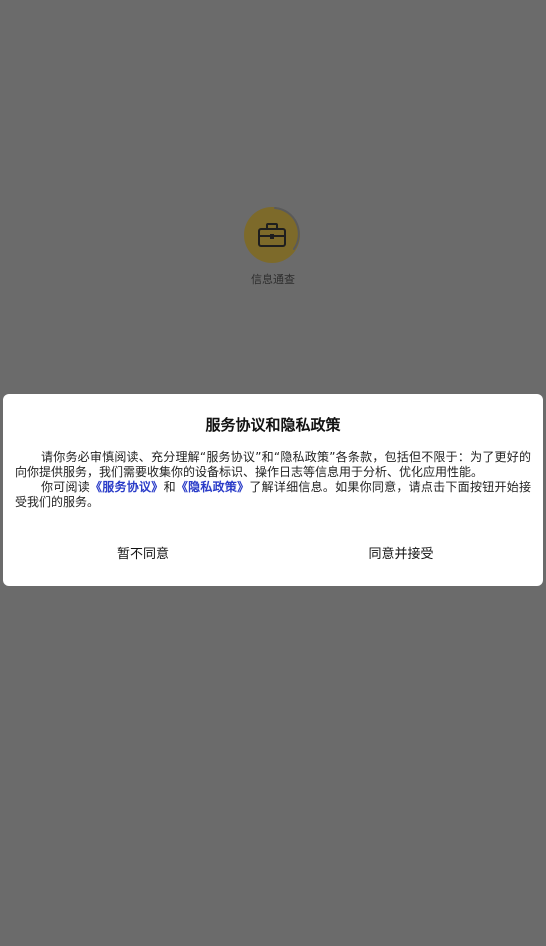 The height and width of the screenshot is (946, 546). What do you see at coordinates (66, 487) in the screenshot?
I see `paragraph-2-prefix: 你可阅读` at bounding box center [66, 487].